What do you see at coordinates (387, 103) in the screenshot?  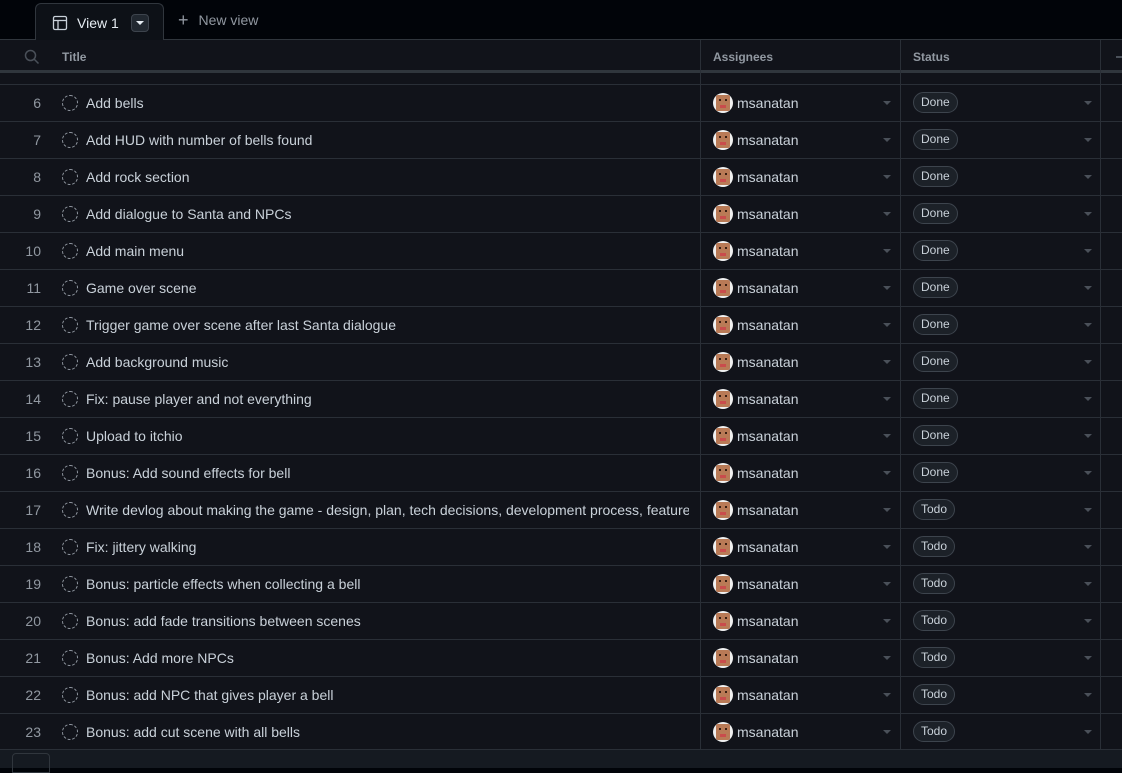 I see `item-title: Add bells` at bounding box center [387, 103].